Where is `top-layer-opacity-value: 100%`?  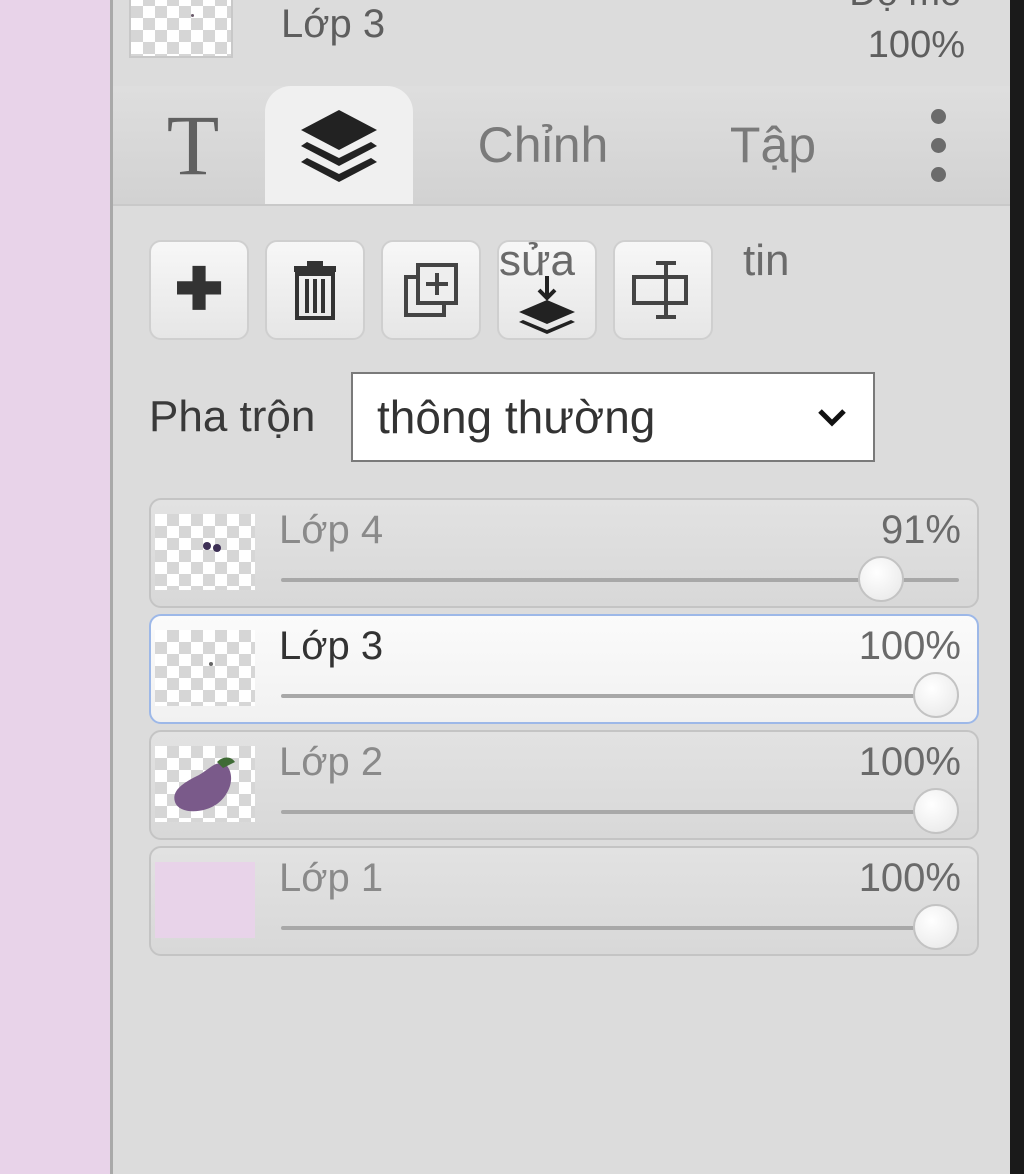
top-layer-opacity-value: 100% is located at coordinates (916, 45).